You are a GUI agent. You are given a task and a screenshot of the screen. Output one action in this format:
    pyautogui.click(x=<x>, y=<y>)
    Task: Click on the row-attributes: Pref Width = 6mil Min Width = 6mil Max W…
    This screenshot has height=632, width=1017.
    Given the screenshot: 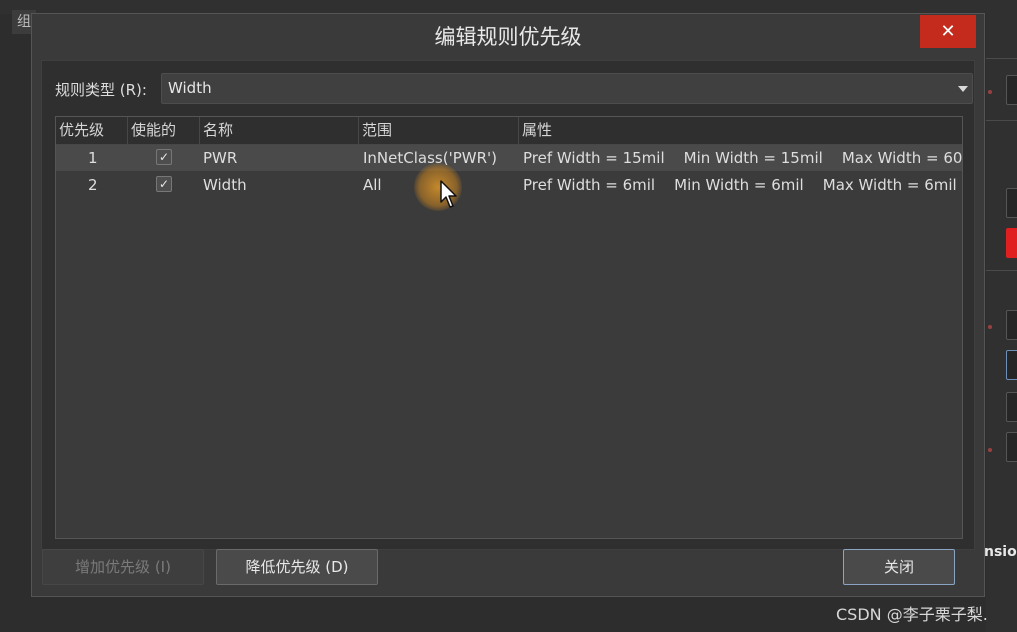 What is the action you would take?
    pyautogui.click(x=740, y=185)
    